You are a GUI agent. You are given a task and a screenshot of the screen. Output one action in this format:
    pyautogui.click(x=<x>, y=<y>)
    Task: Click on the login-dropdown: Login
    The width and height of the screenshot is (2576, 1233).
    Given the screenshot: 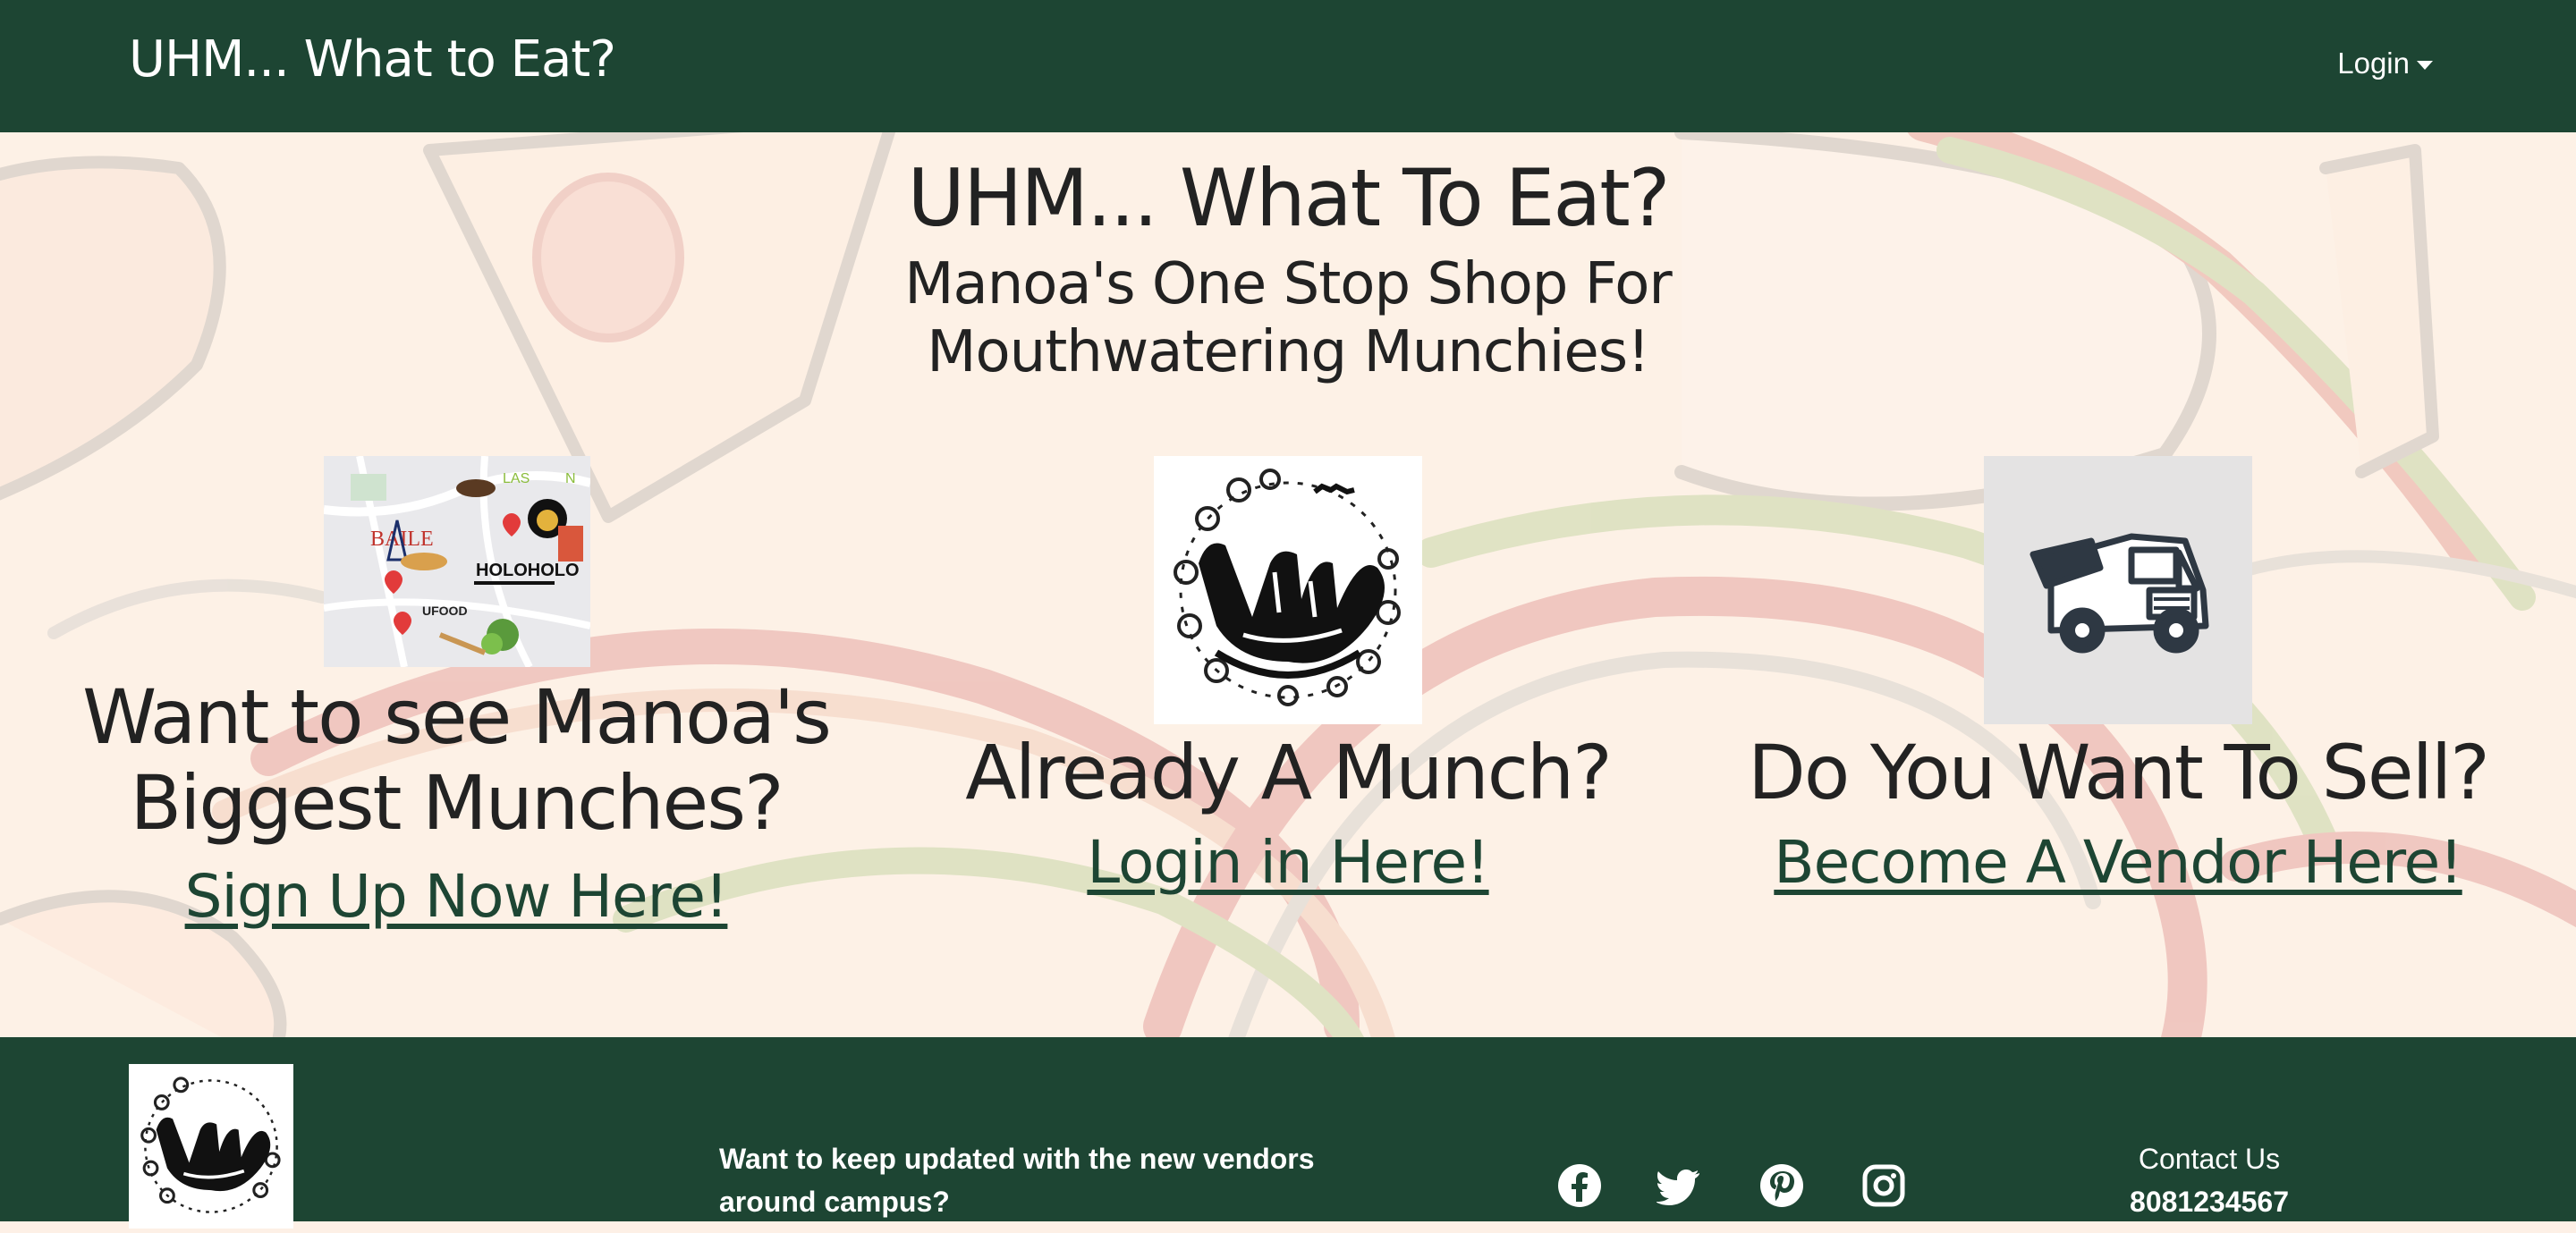 What is the action you would take?
    pyautogui.click(x=2385, y=63)
    